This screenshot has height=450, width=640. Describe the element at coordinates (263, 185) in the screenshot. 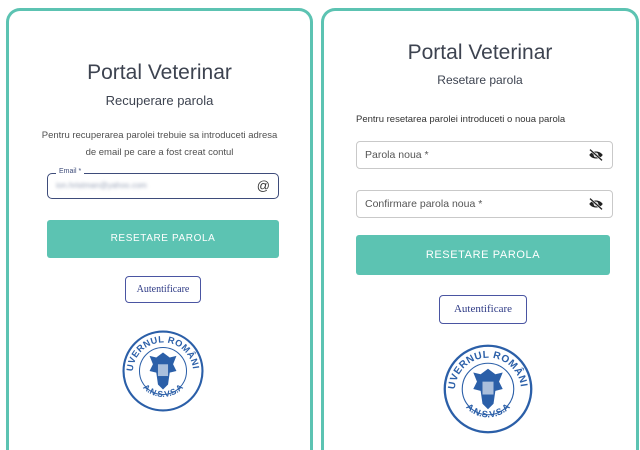

I see `at-icon: @` at that location.